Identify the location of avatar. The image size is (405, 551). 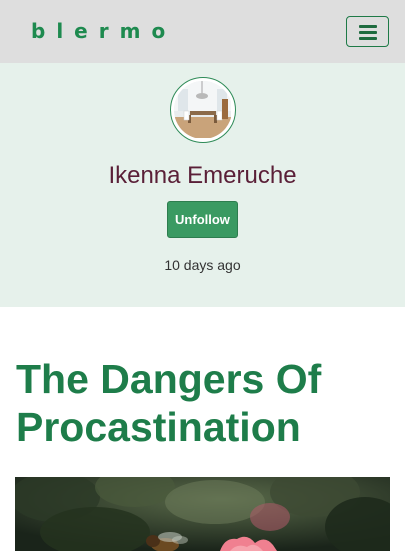
(203, 110).